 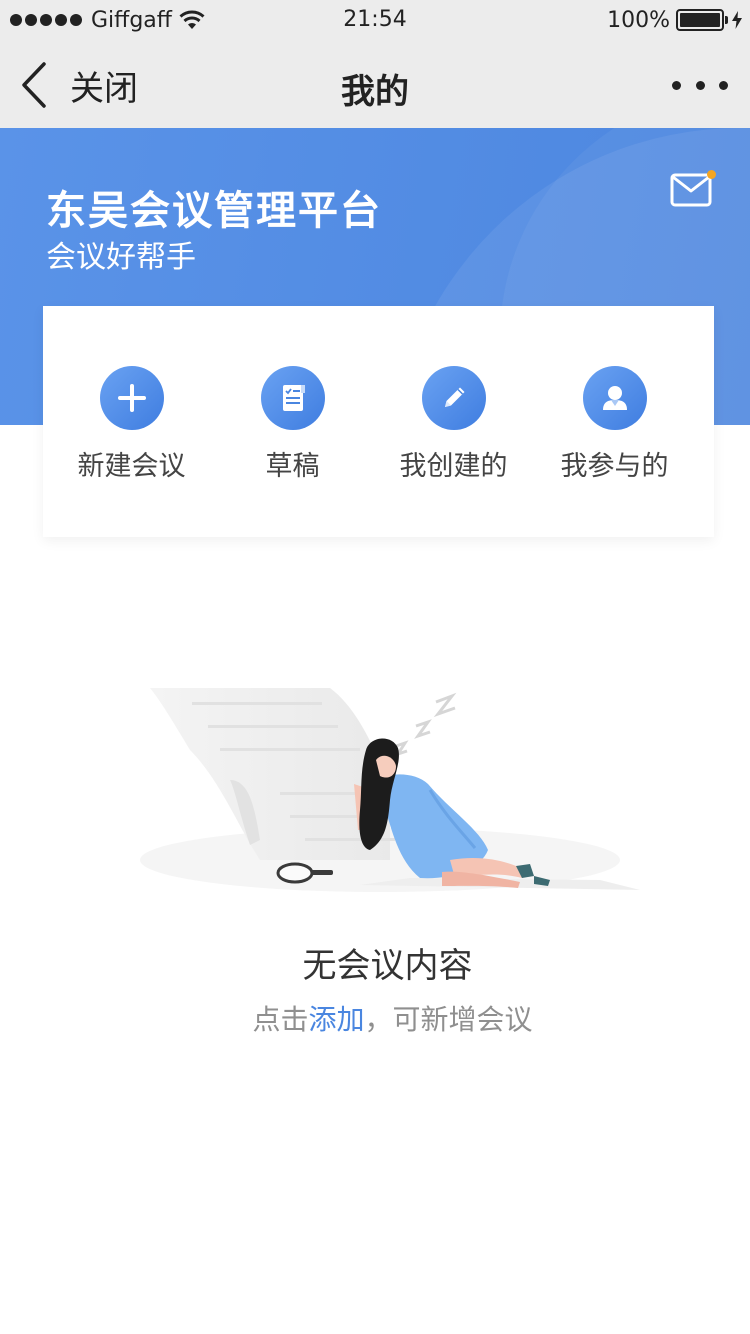 I want to click on navigation-bar: 关闭 我的, so click(x=375, y=84).